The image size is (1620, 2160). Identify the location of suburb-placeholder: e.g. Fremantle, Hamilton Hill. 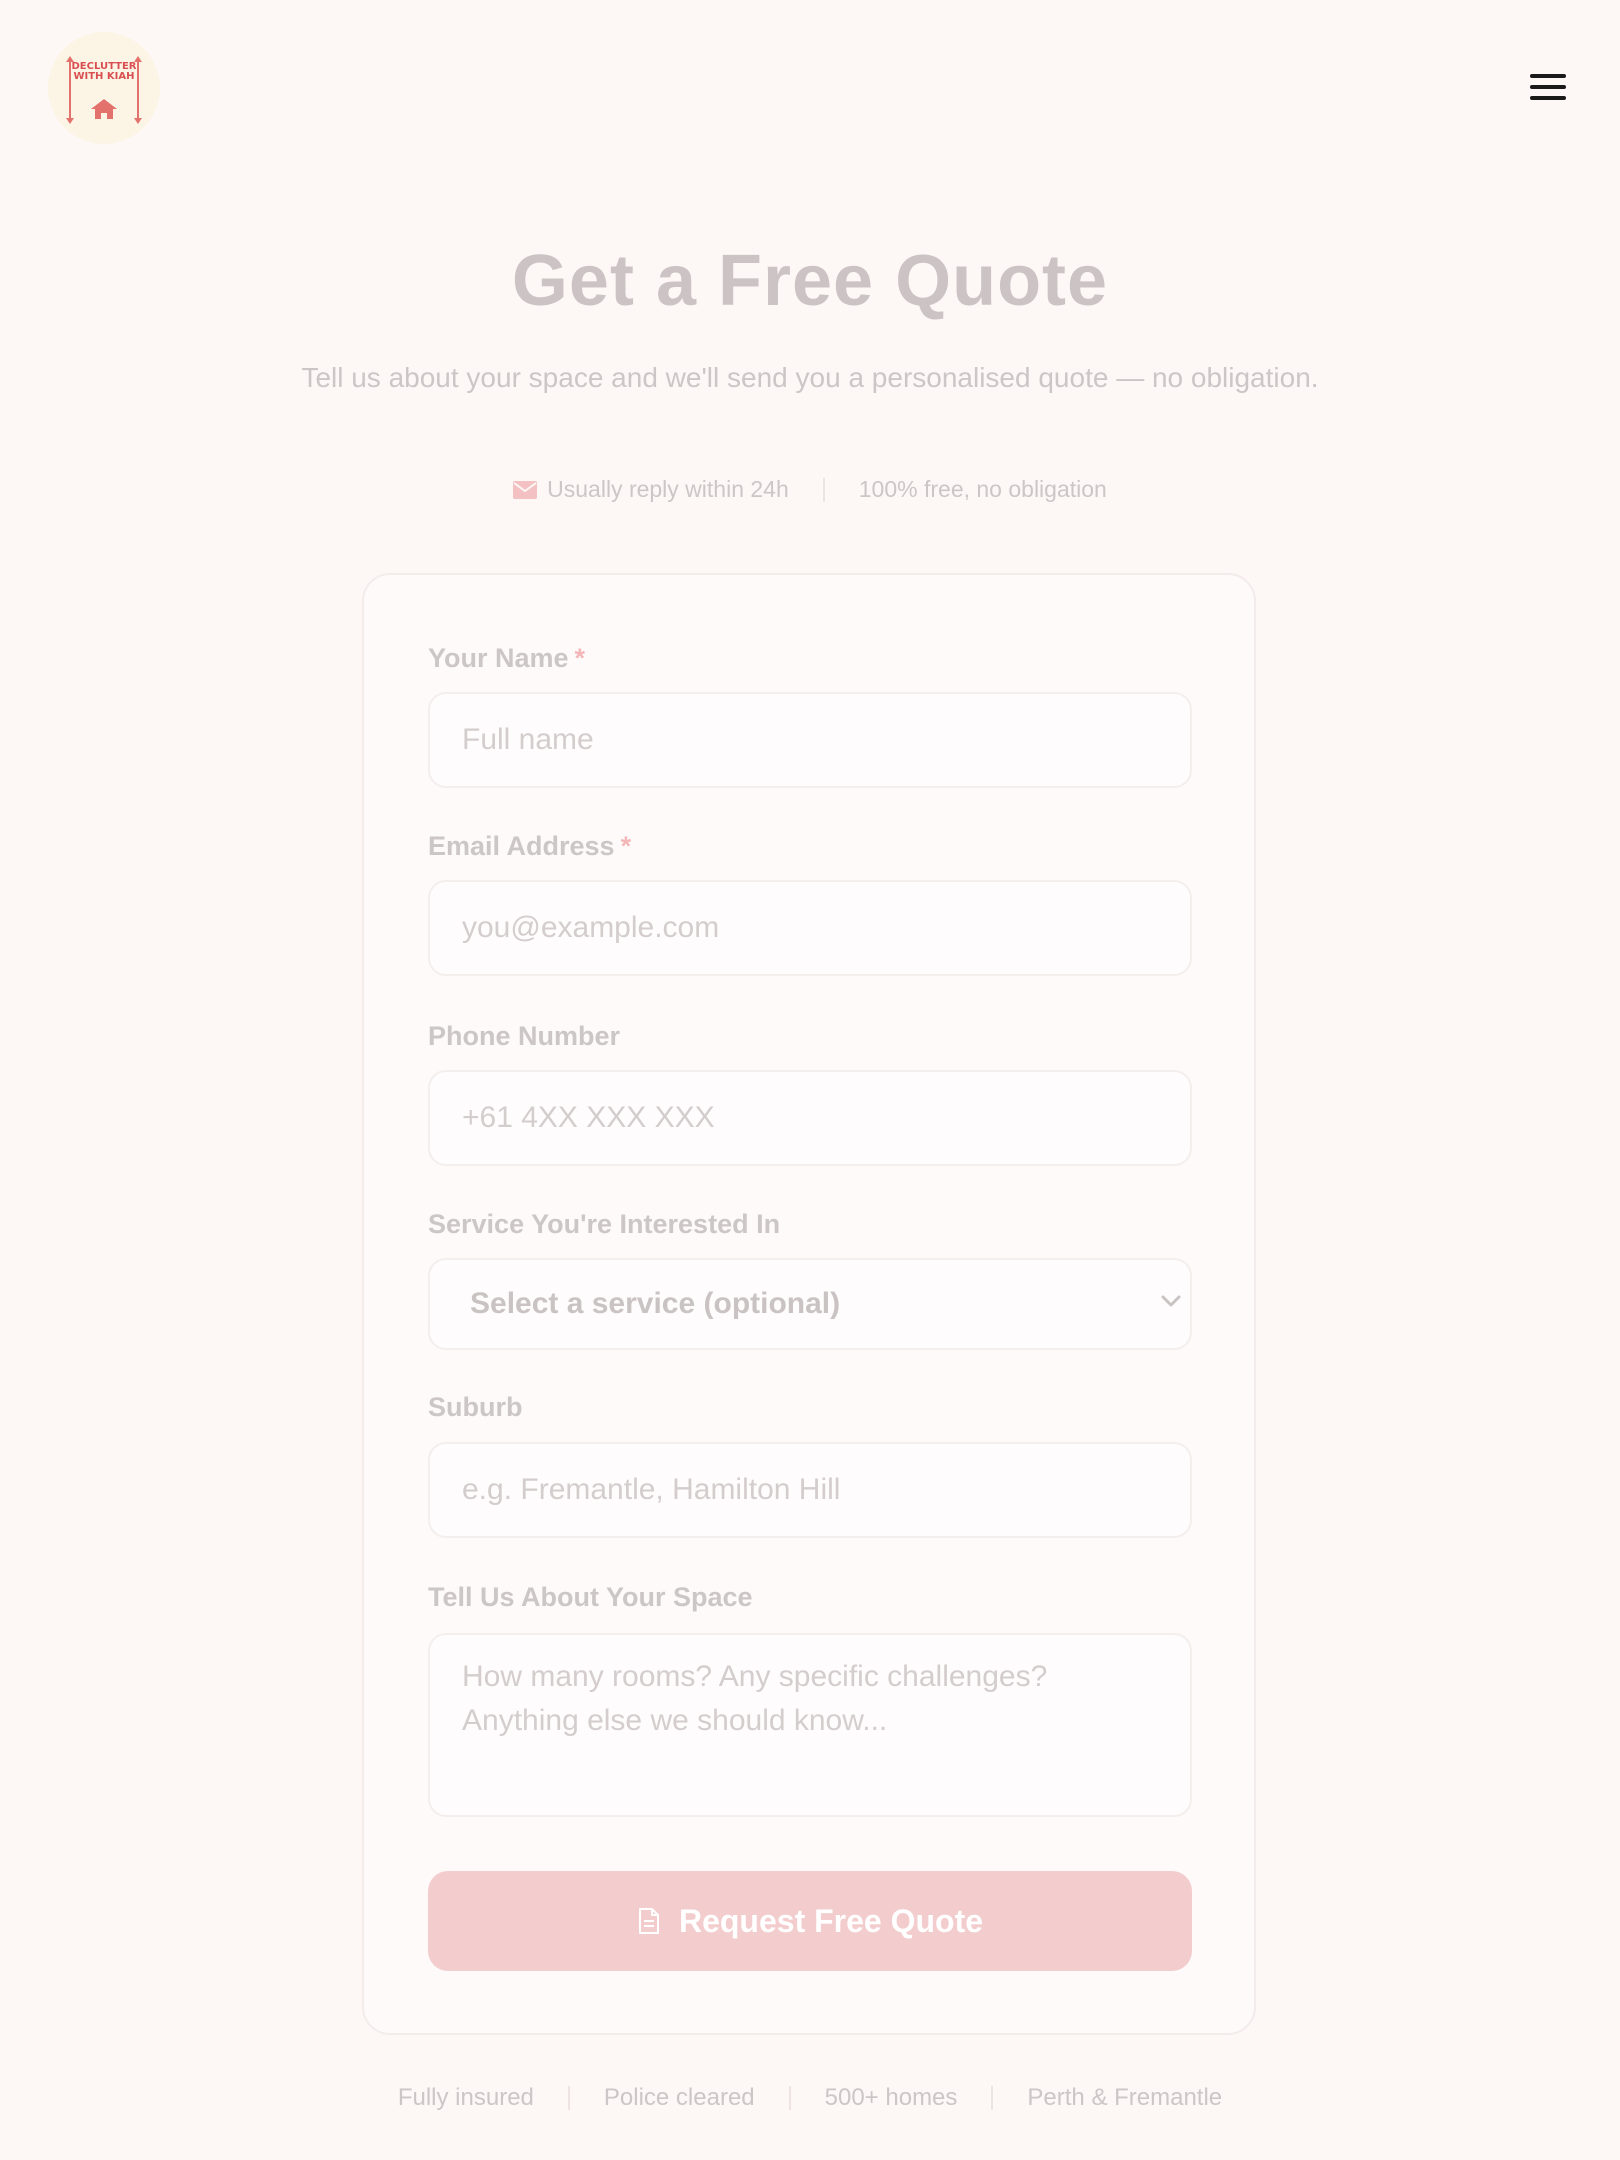
(651, 1489).